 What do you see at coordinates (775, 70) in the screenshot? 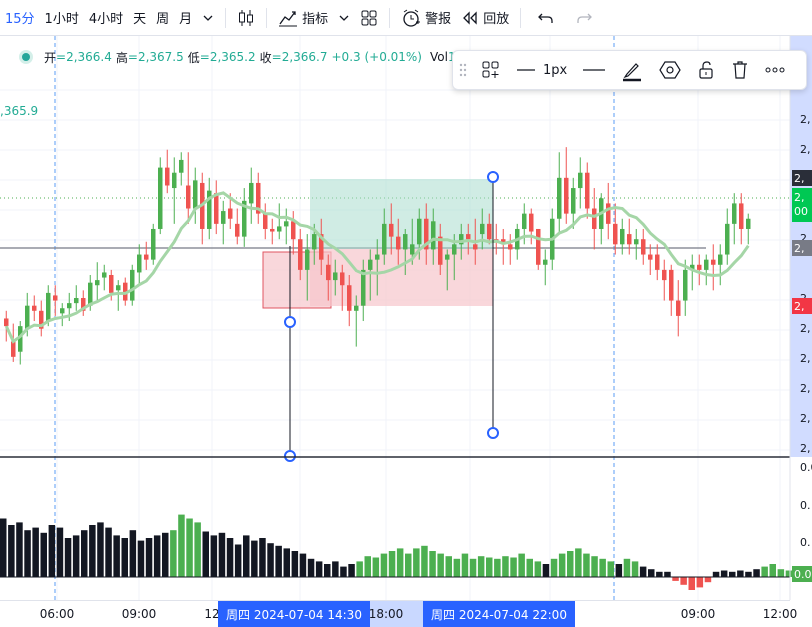
I see `more-icon` at bounding box center [775, 70].